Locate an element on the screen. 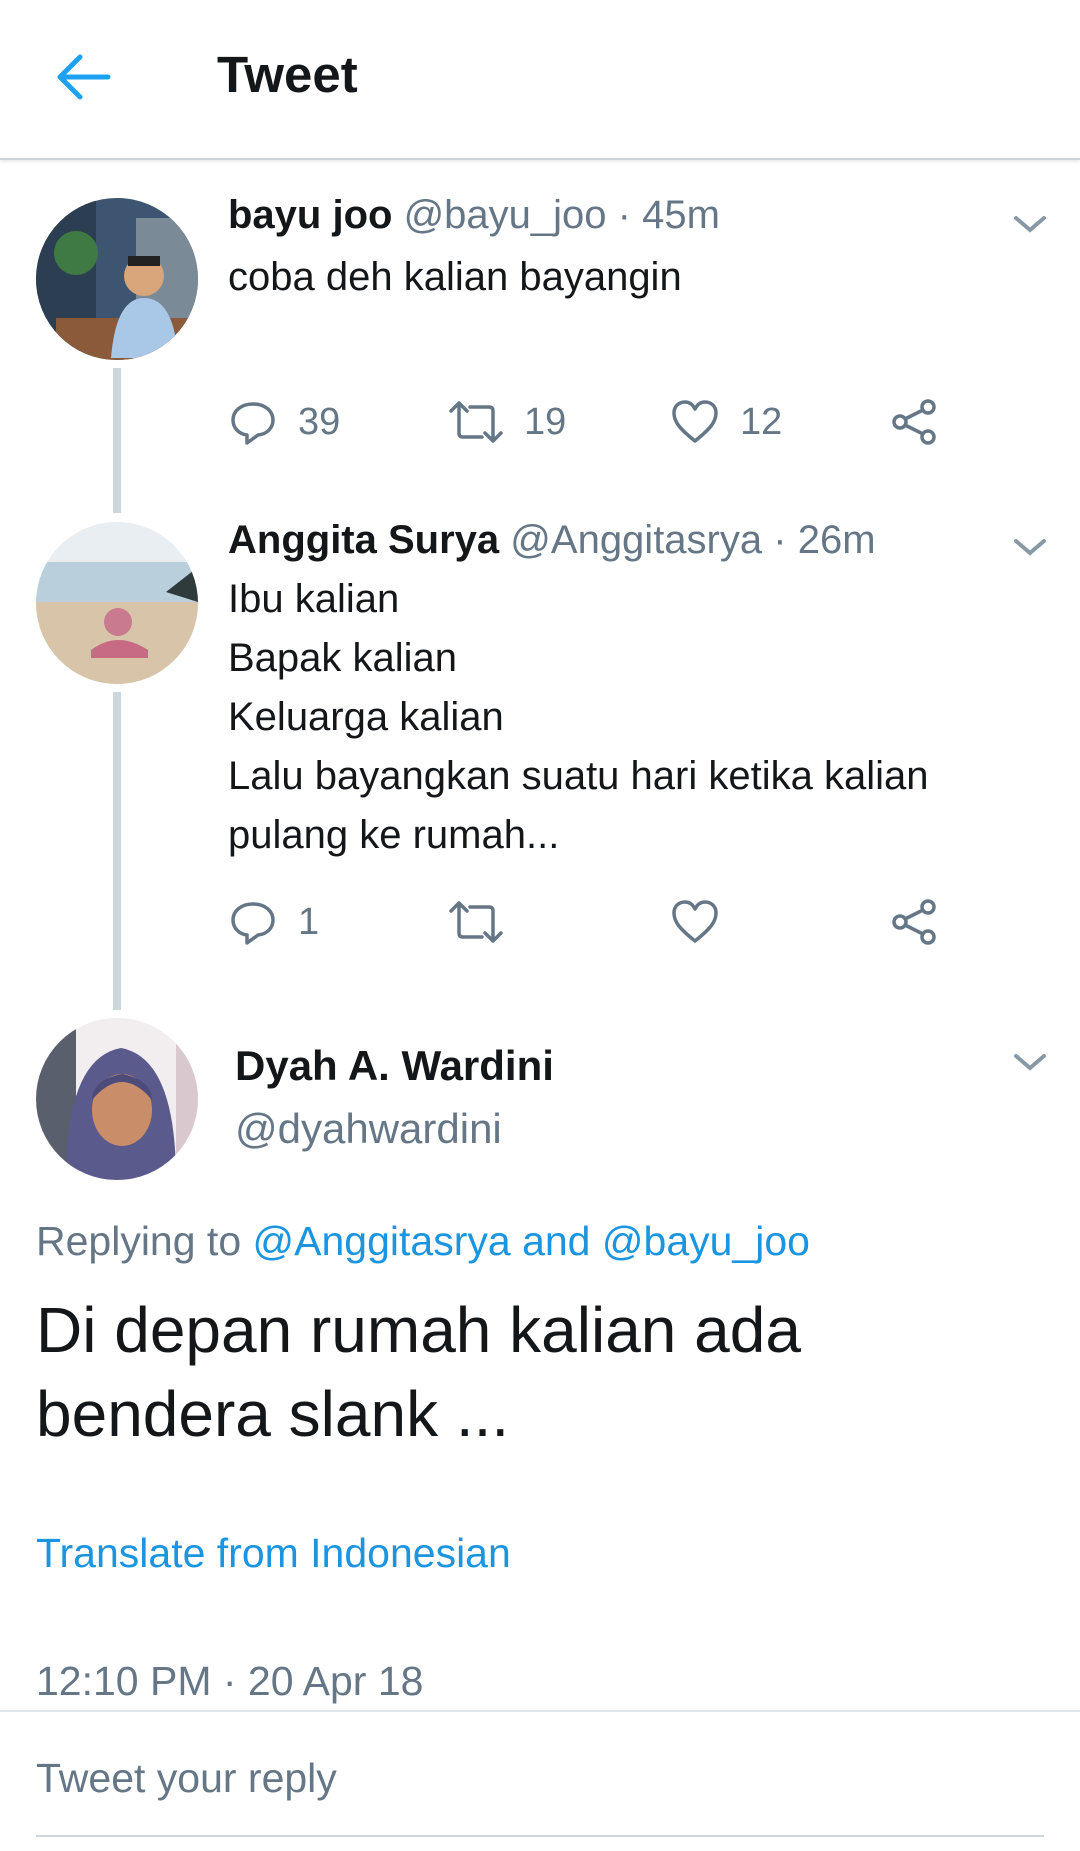 The height and width of the screenshot is (1851, 1080). reply-button: 39 is located at coordinates (284, 422).